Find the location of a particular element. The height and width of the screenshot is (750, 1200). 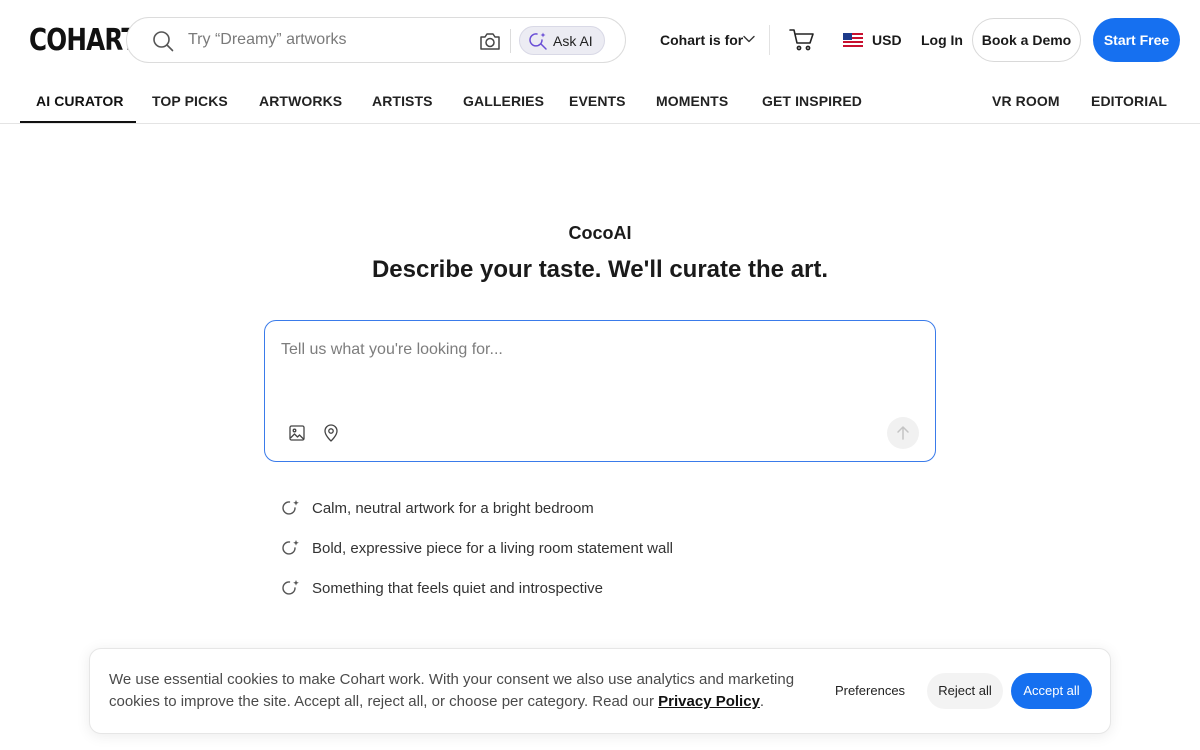

nav-item-editorial: EDITORIAL is located at coordinates (1129, 101).